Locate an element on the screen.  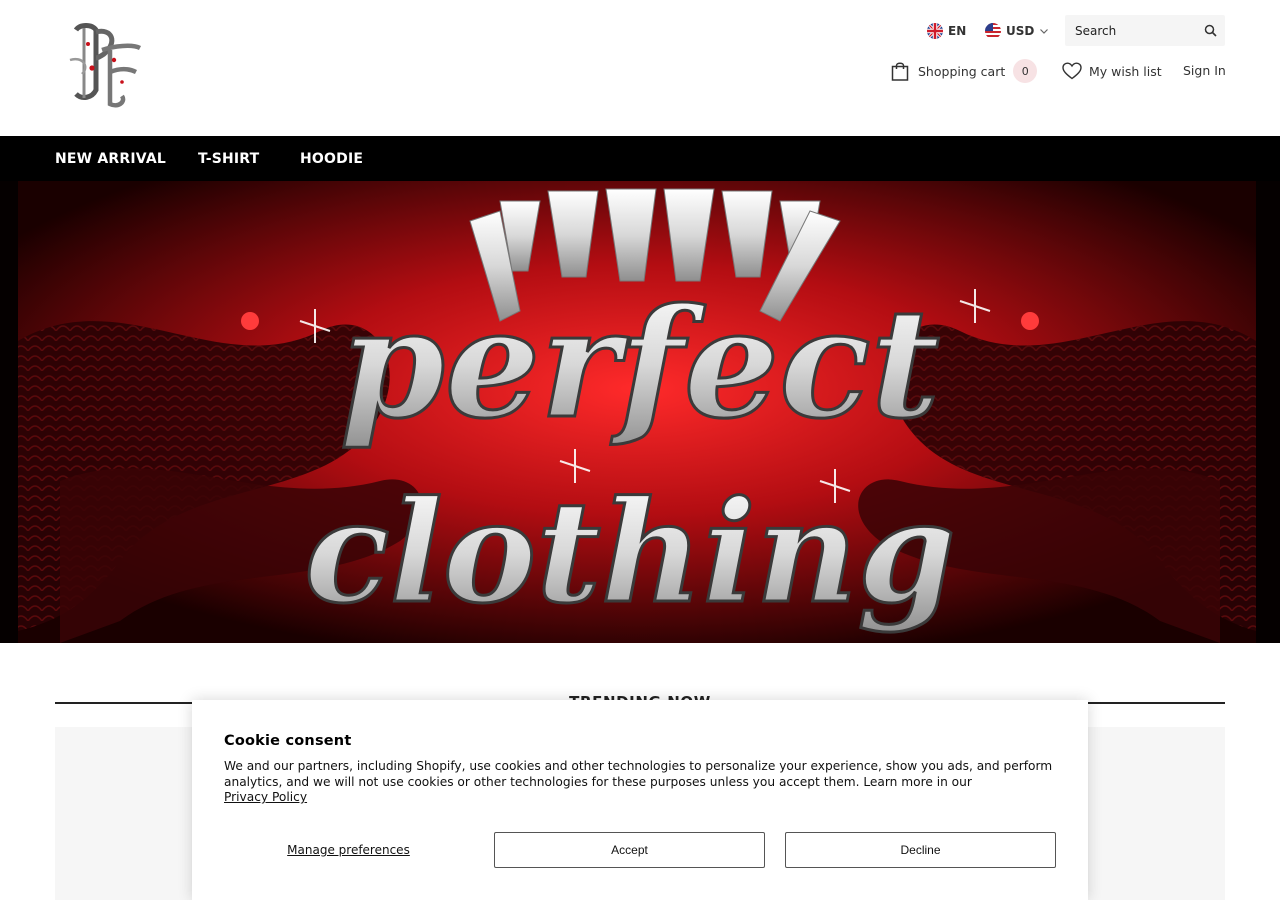
sign-in-link: Sign In is located at coordinates (1204, 70).